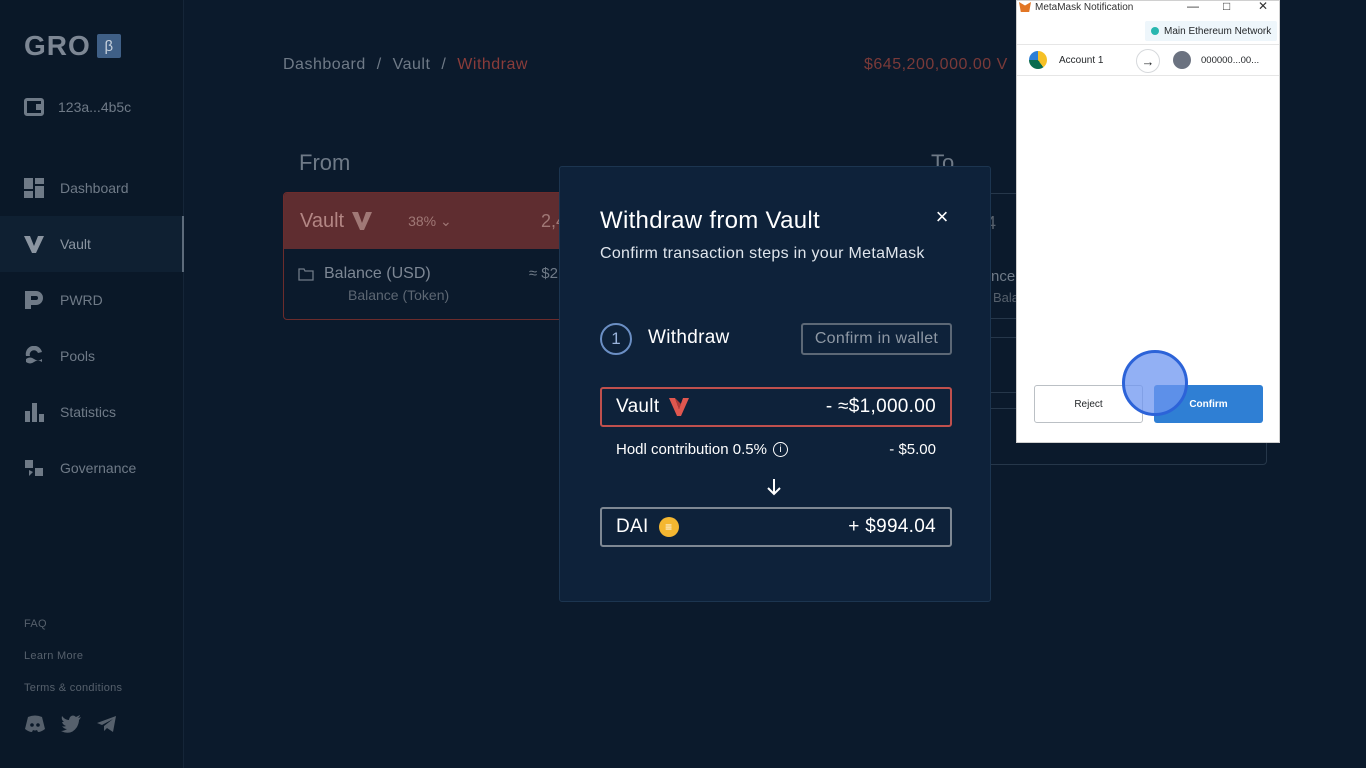  Describe the element at coordinates (1155, 383) in the screenshot. I see `click-indicator` at that location.